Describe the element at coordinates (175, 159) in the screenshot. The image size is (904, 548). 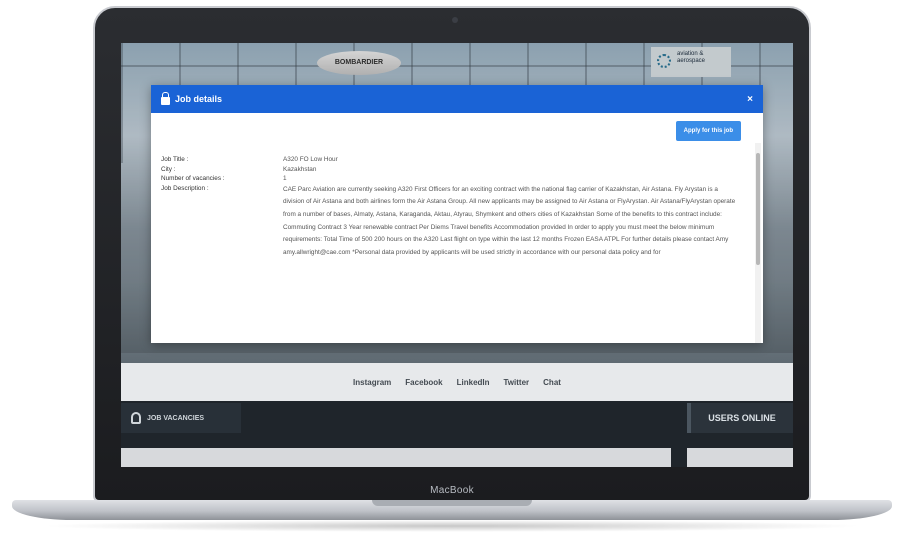
I see `job-title-label: Job Title :` at that location.